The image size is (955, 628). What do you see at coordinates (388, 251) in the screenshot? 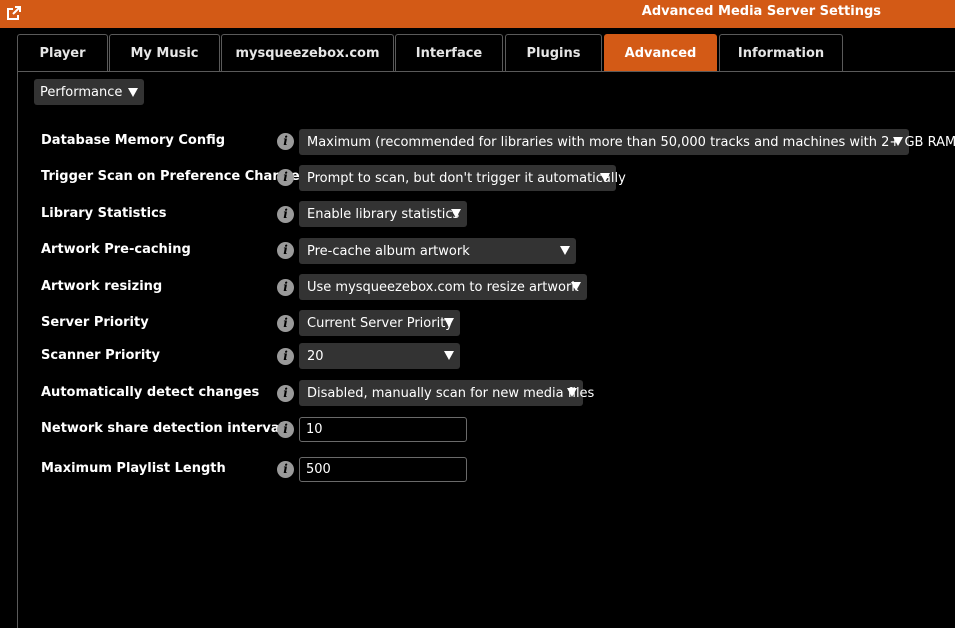
I see `select-precaching-value: Pre-cache album artwork` at bounding box center [388, 251].